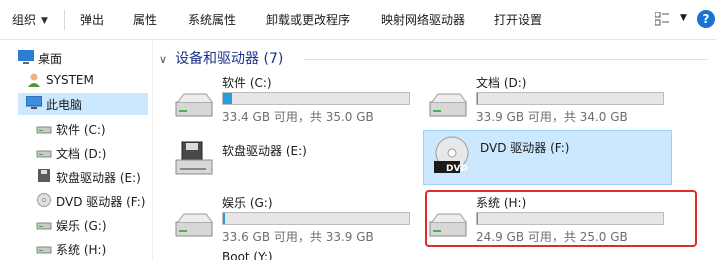 The width and height of the screenshot is (716, 260). Describe the element at coordinates (706, 19) in the screenshot. I see `help-icon: ?` at that location.